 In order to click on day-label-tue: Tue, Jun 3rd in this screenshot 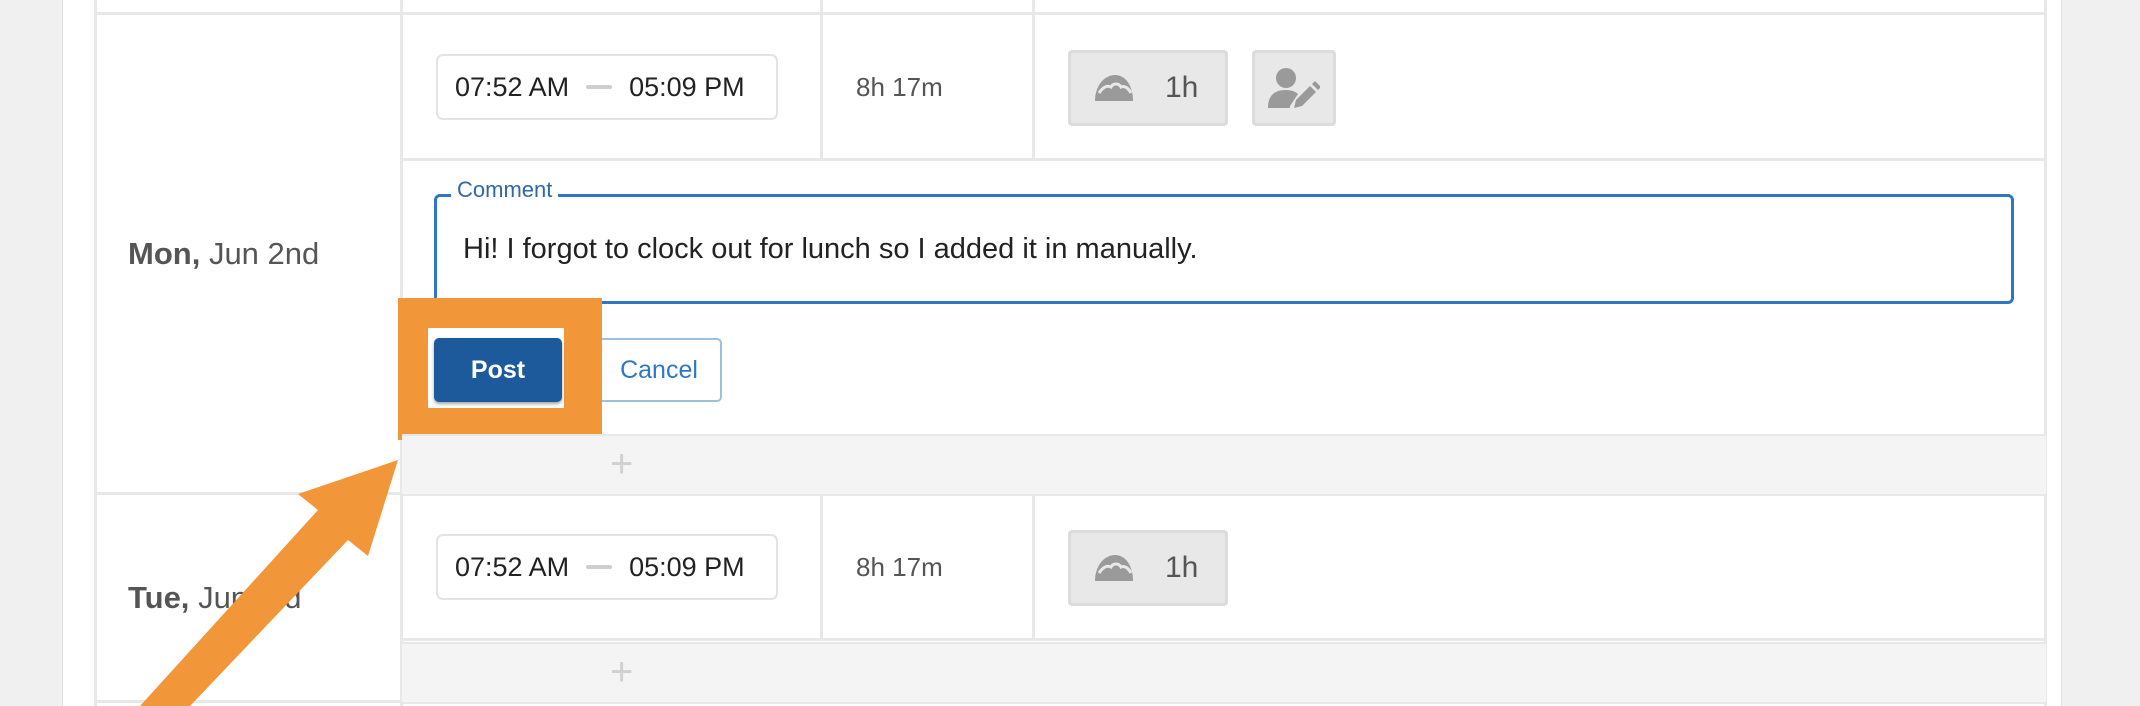, I will do `click(214, 598)`.